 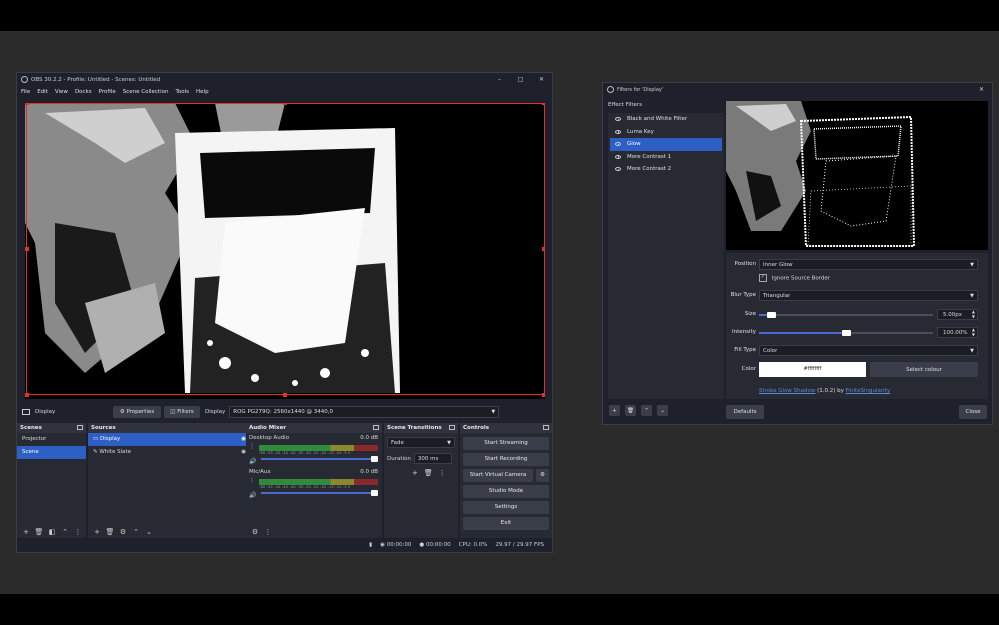 I want to click on author-link: FiniteSingularity, so click(x=868, y=391).